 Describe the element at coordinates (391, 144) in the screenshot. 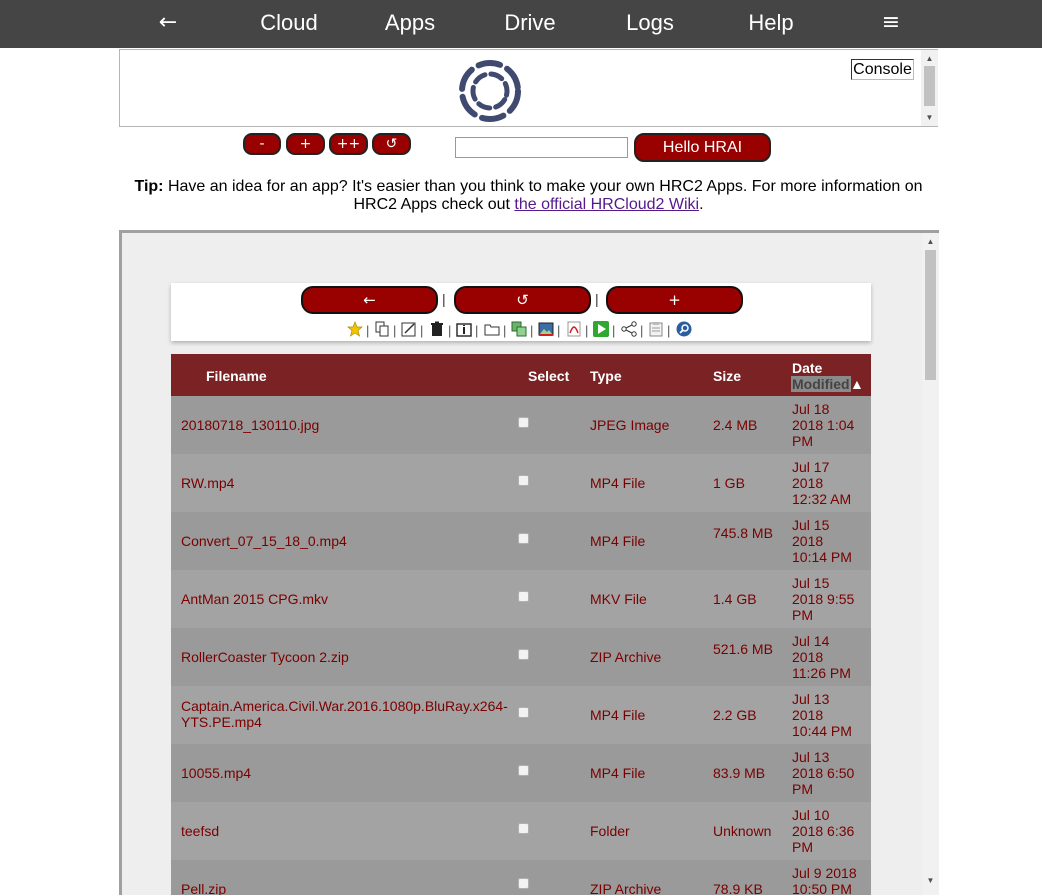

I see `reset-button: ↺` at that location.